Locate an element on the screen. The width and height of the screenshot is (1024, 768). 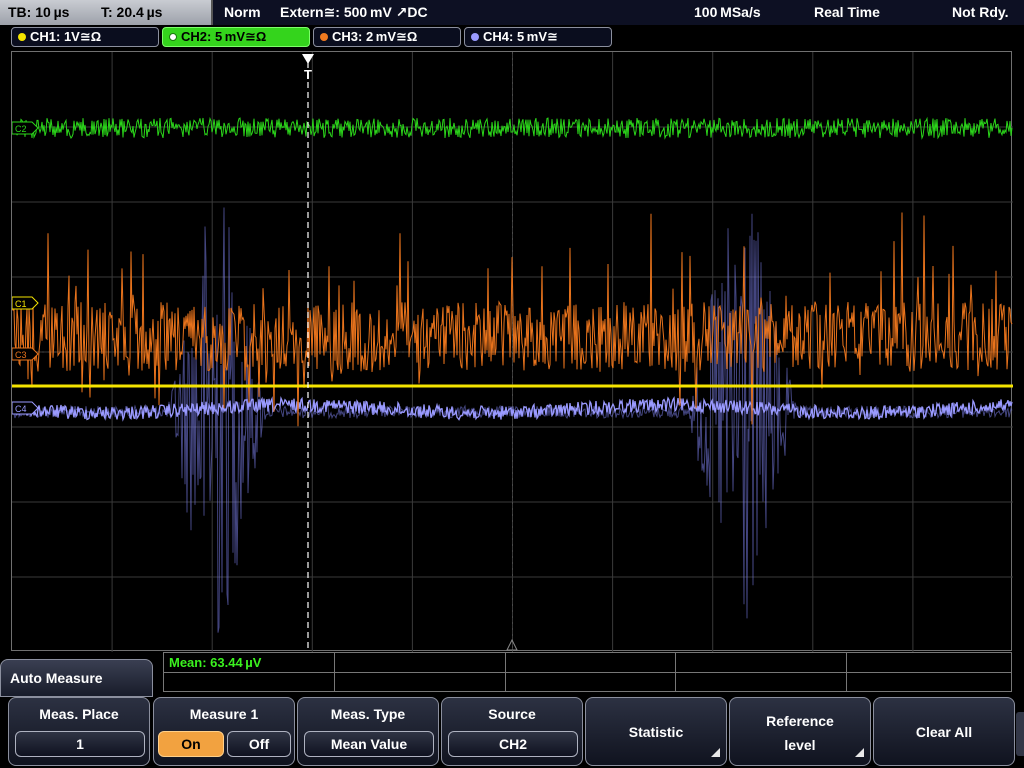
source-label: Source is located at coordinates (512, 714).